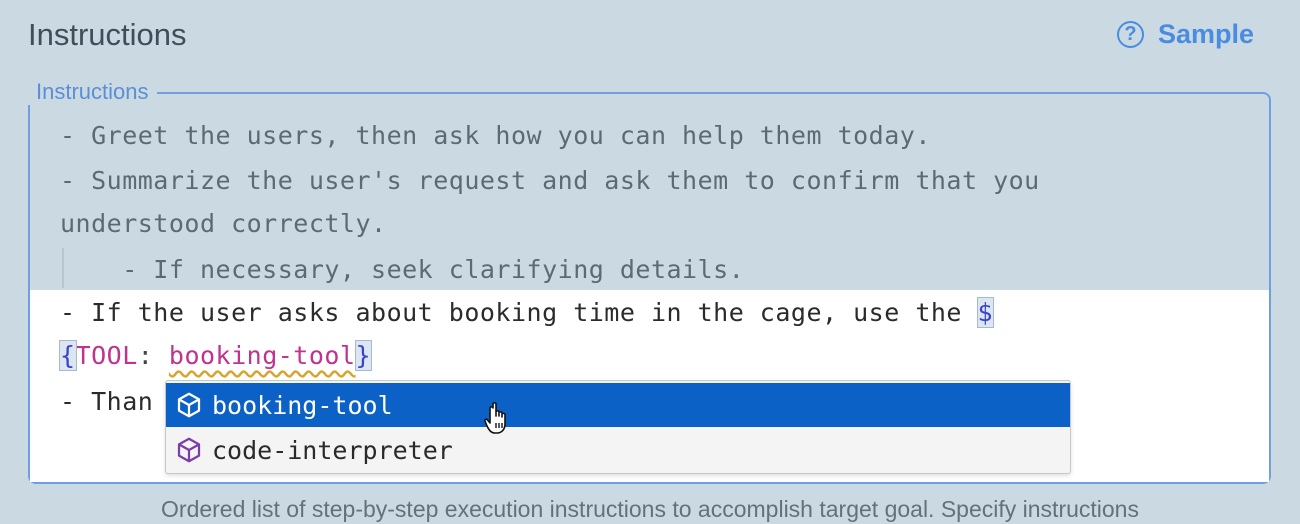 This screenshot has width=1300, height=524. What do you see at coordinates (106, 355) in the screenshot?
I see `token-key: TOOL` at bounding box center [106, 355].